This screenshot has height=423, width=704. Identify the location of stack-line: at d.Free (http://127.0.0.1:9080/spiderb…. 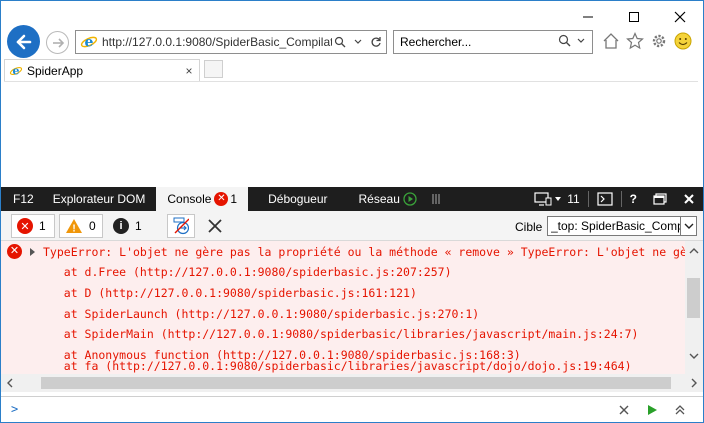
(247, 272).